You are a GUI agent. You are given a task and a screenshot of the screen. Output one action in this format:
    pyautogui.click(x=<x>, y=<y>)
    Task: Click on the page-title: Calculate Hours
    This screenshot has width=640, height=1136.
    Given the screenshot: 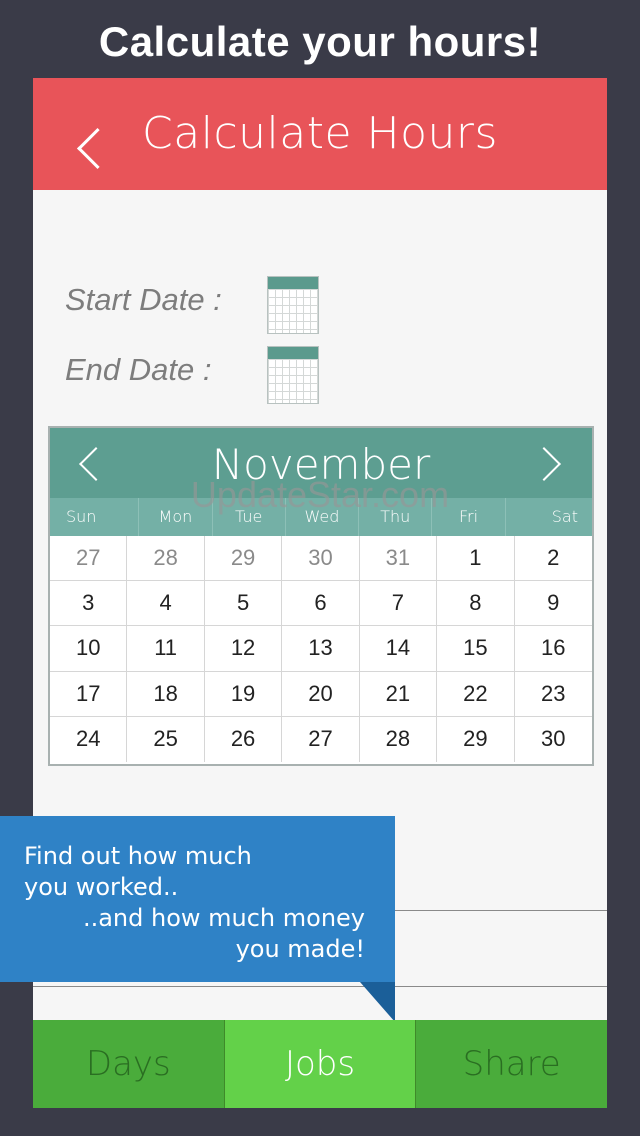 What is the action you would take?
    pyautogui.click(x=320, y=133)
    